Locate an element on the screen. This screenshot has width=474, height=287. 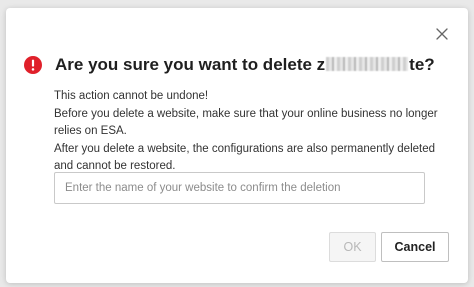
warning-line-undone: This action cannot be undone! is located at coordinates (131, 96).